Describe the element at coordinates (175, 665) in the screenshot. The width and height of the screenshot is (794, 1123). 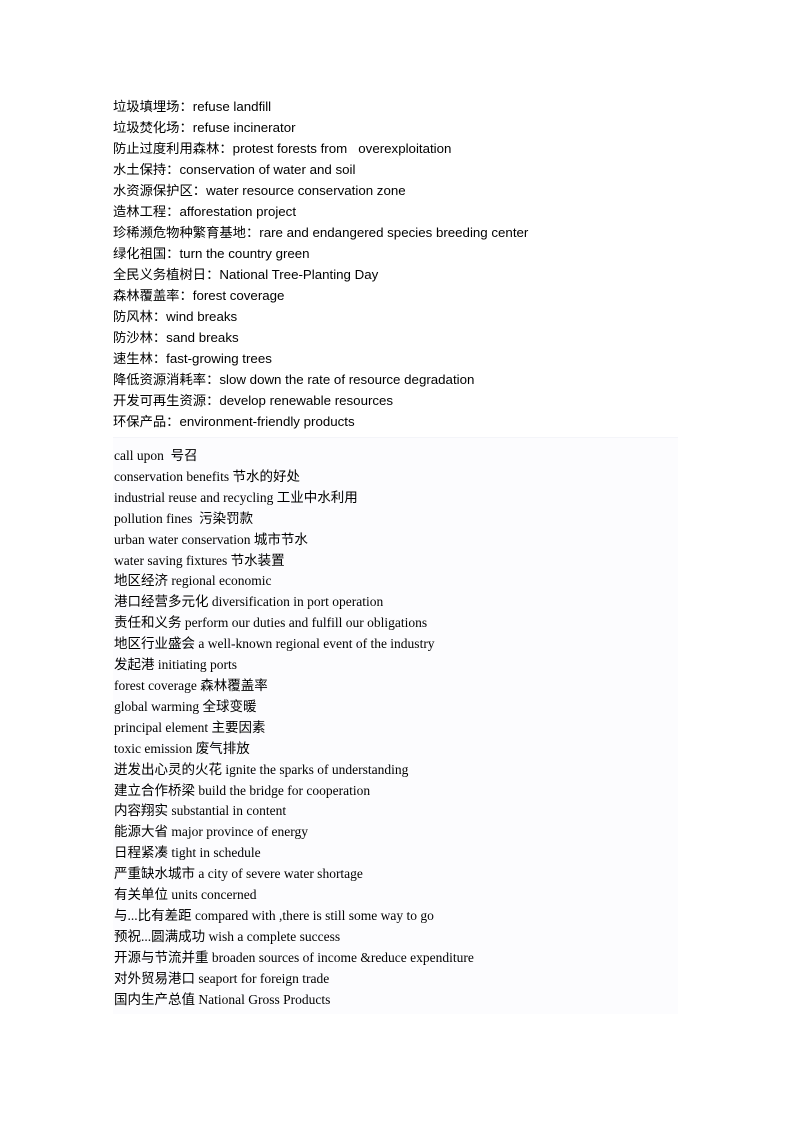
I see `glossary-line: 发起港 initiating ports` at that location.